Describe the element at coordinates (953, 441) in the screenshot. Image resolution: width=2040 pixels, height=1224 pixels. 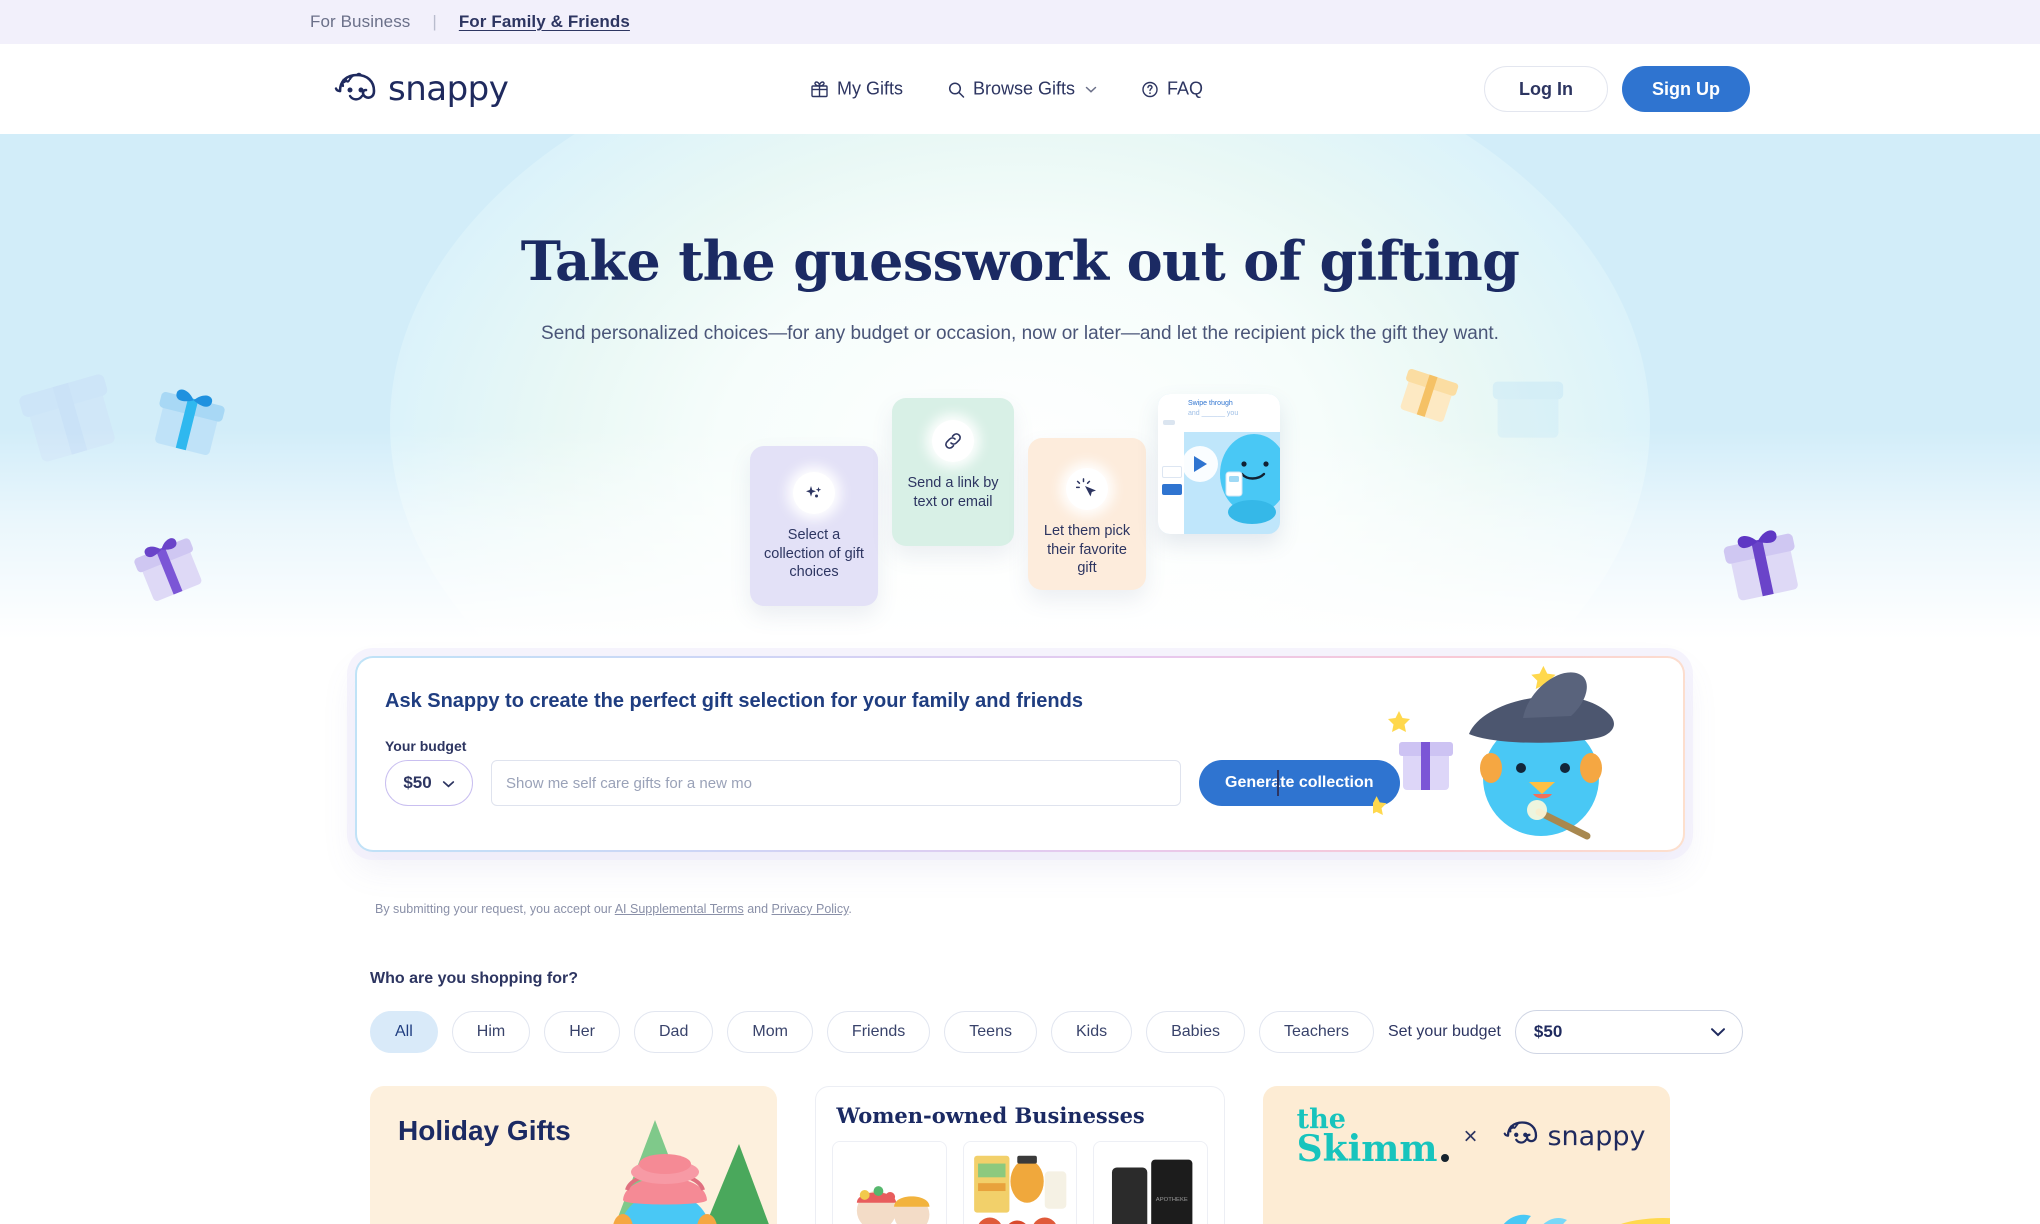
I see `link-icon` at that location.